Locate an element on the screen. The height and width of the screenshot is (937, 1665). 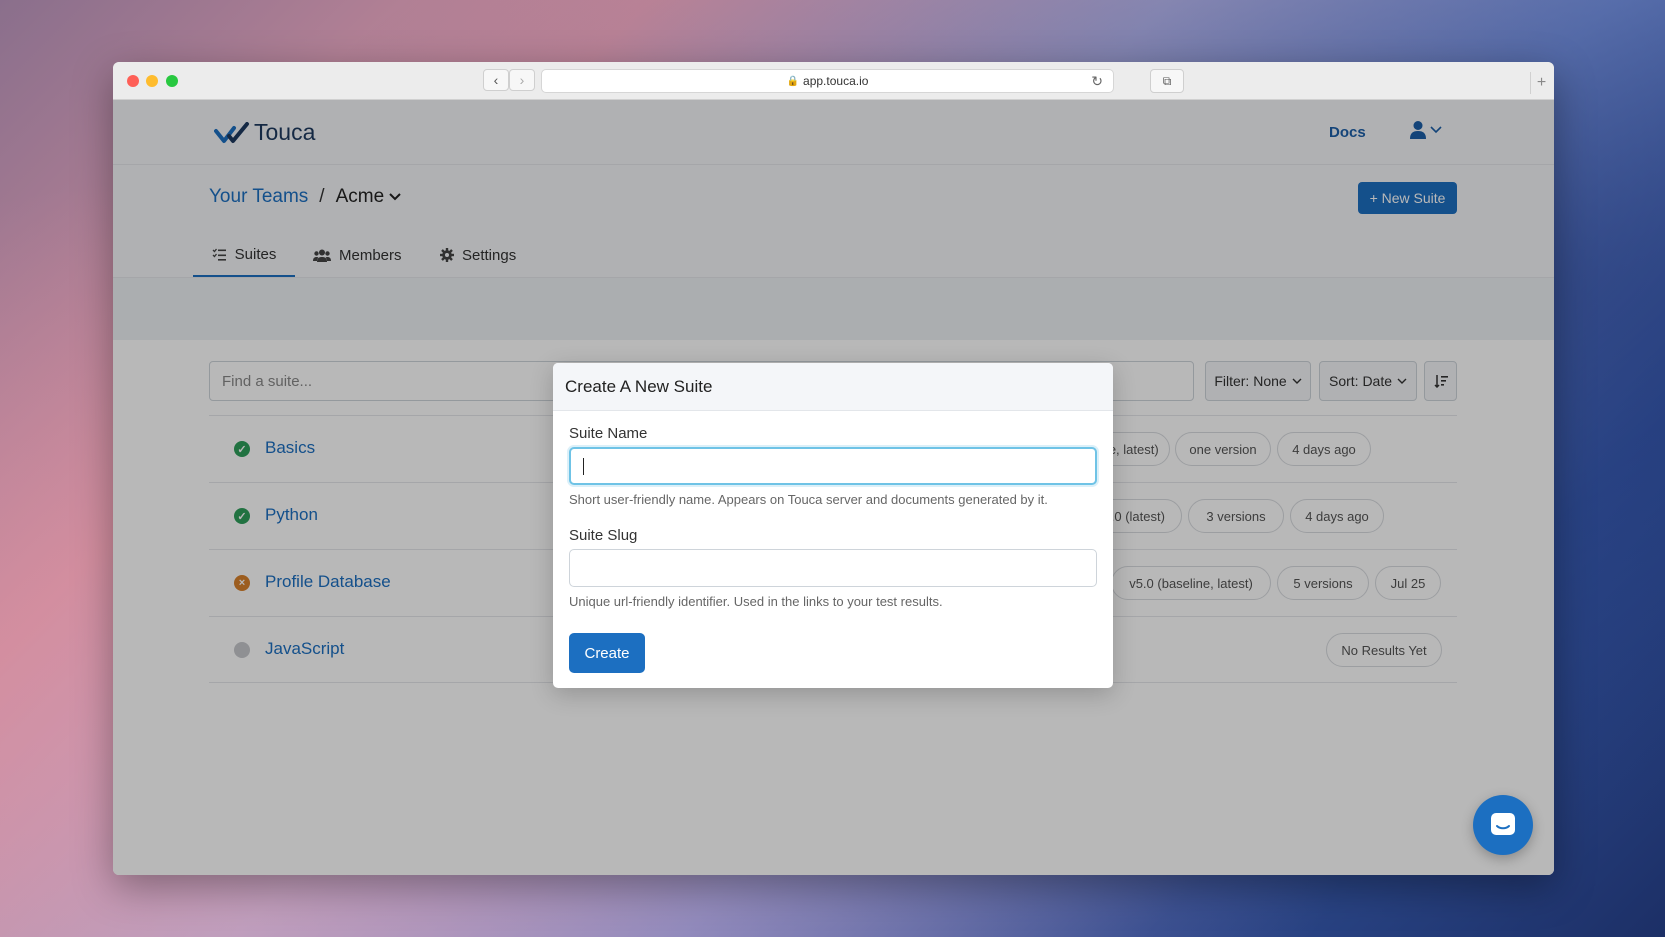
address-bar: 🔒 app.touca.io ↻ is located at coordinates (827, 81).